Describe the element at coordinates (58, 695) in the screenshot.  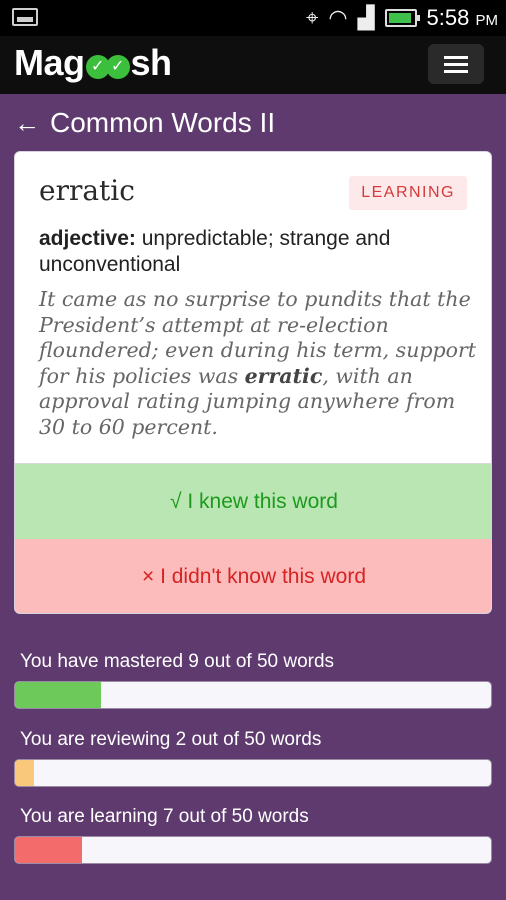
I see `mastered-progress-fill` at that location.